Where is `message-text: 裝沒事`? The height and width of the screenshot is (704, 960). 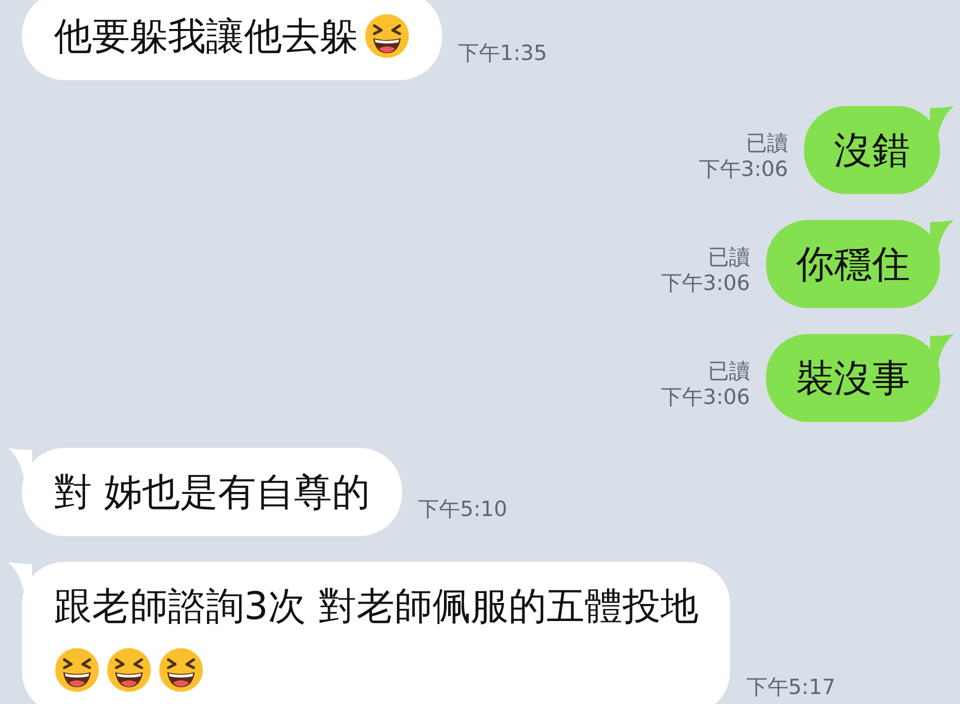 message-text: 裝沒事 is located at coordinates (853, 378).